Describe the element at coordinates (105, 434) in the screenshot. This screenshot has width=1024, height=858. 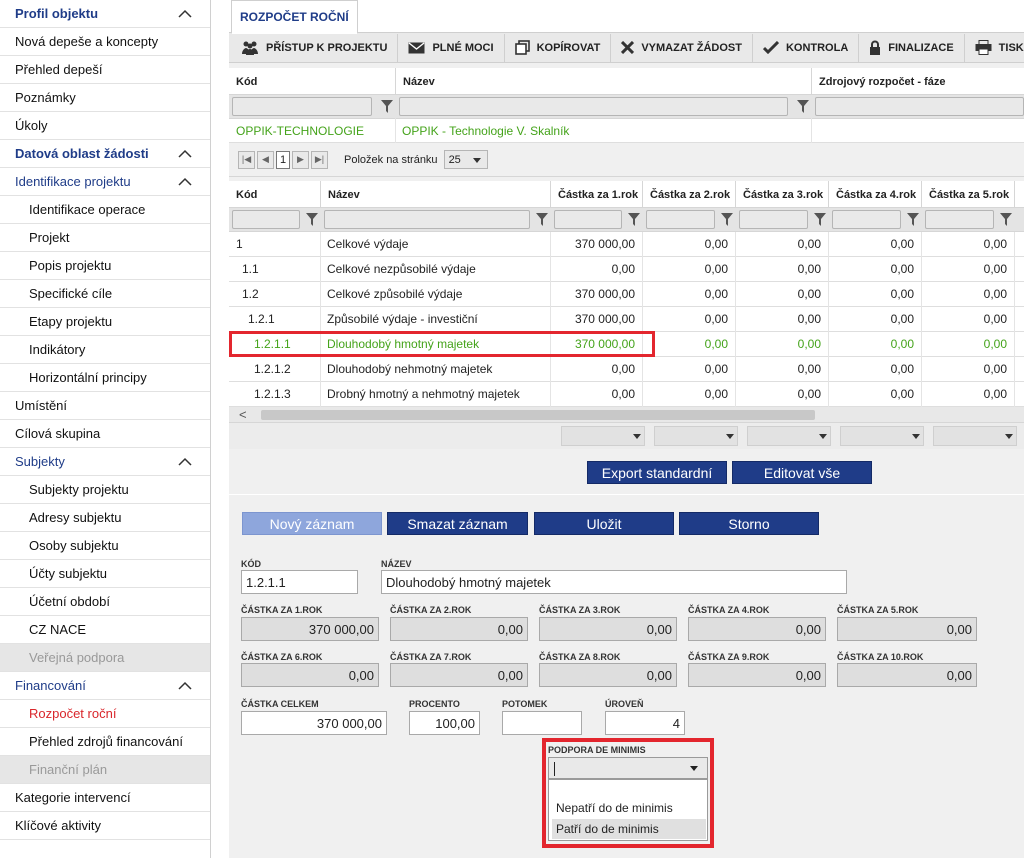
I see `sidebar-item: Cílová skupina` at that location.